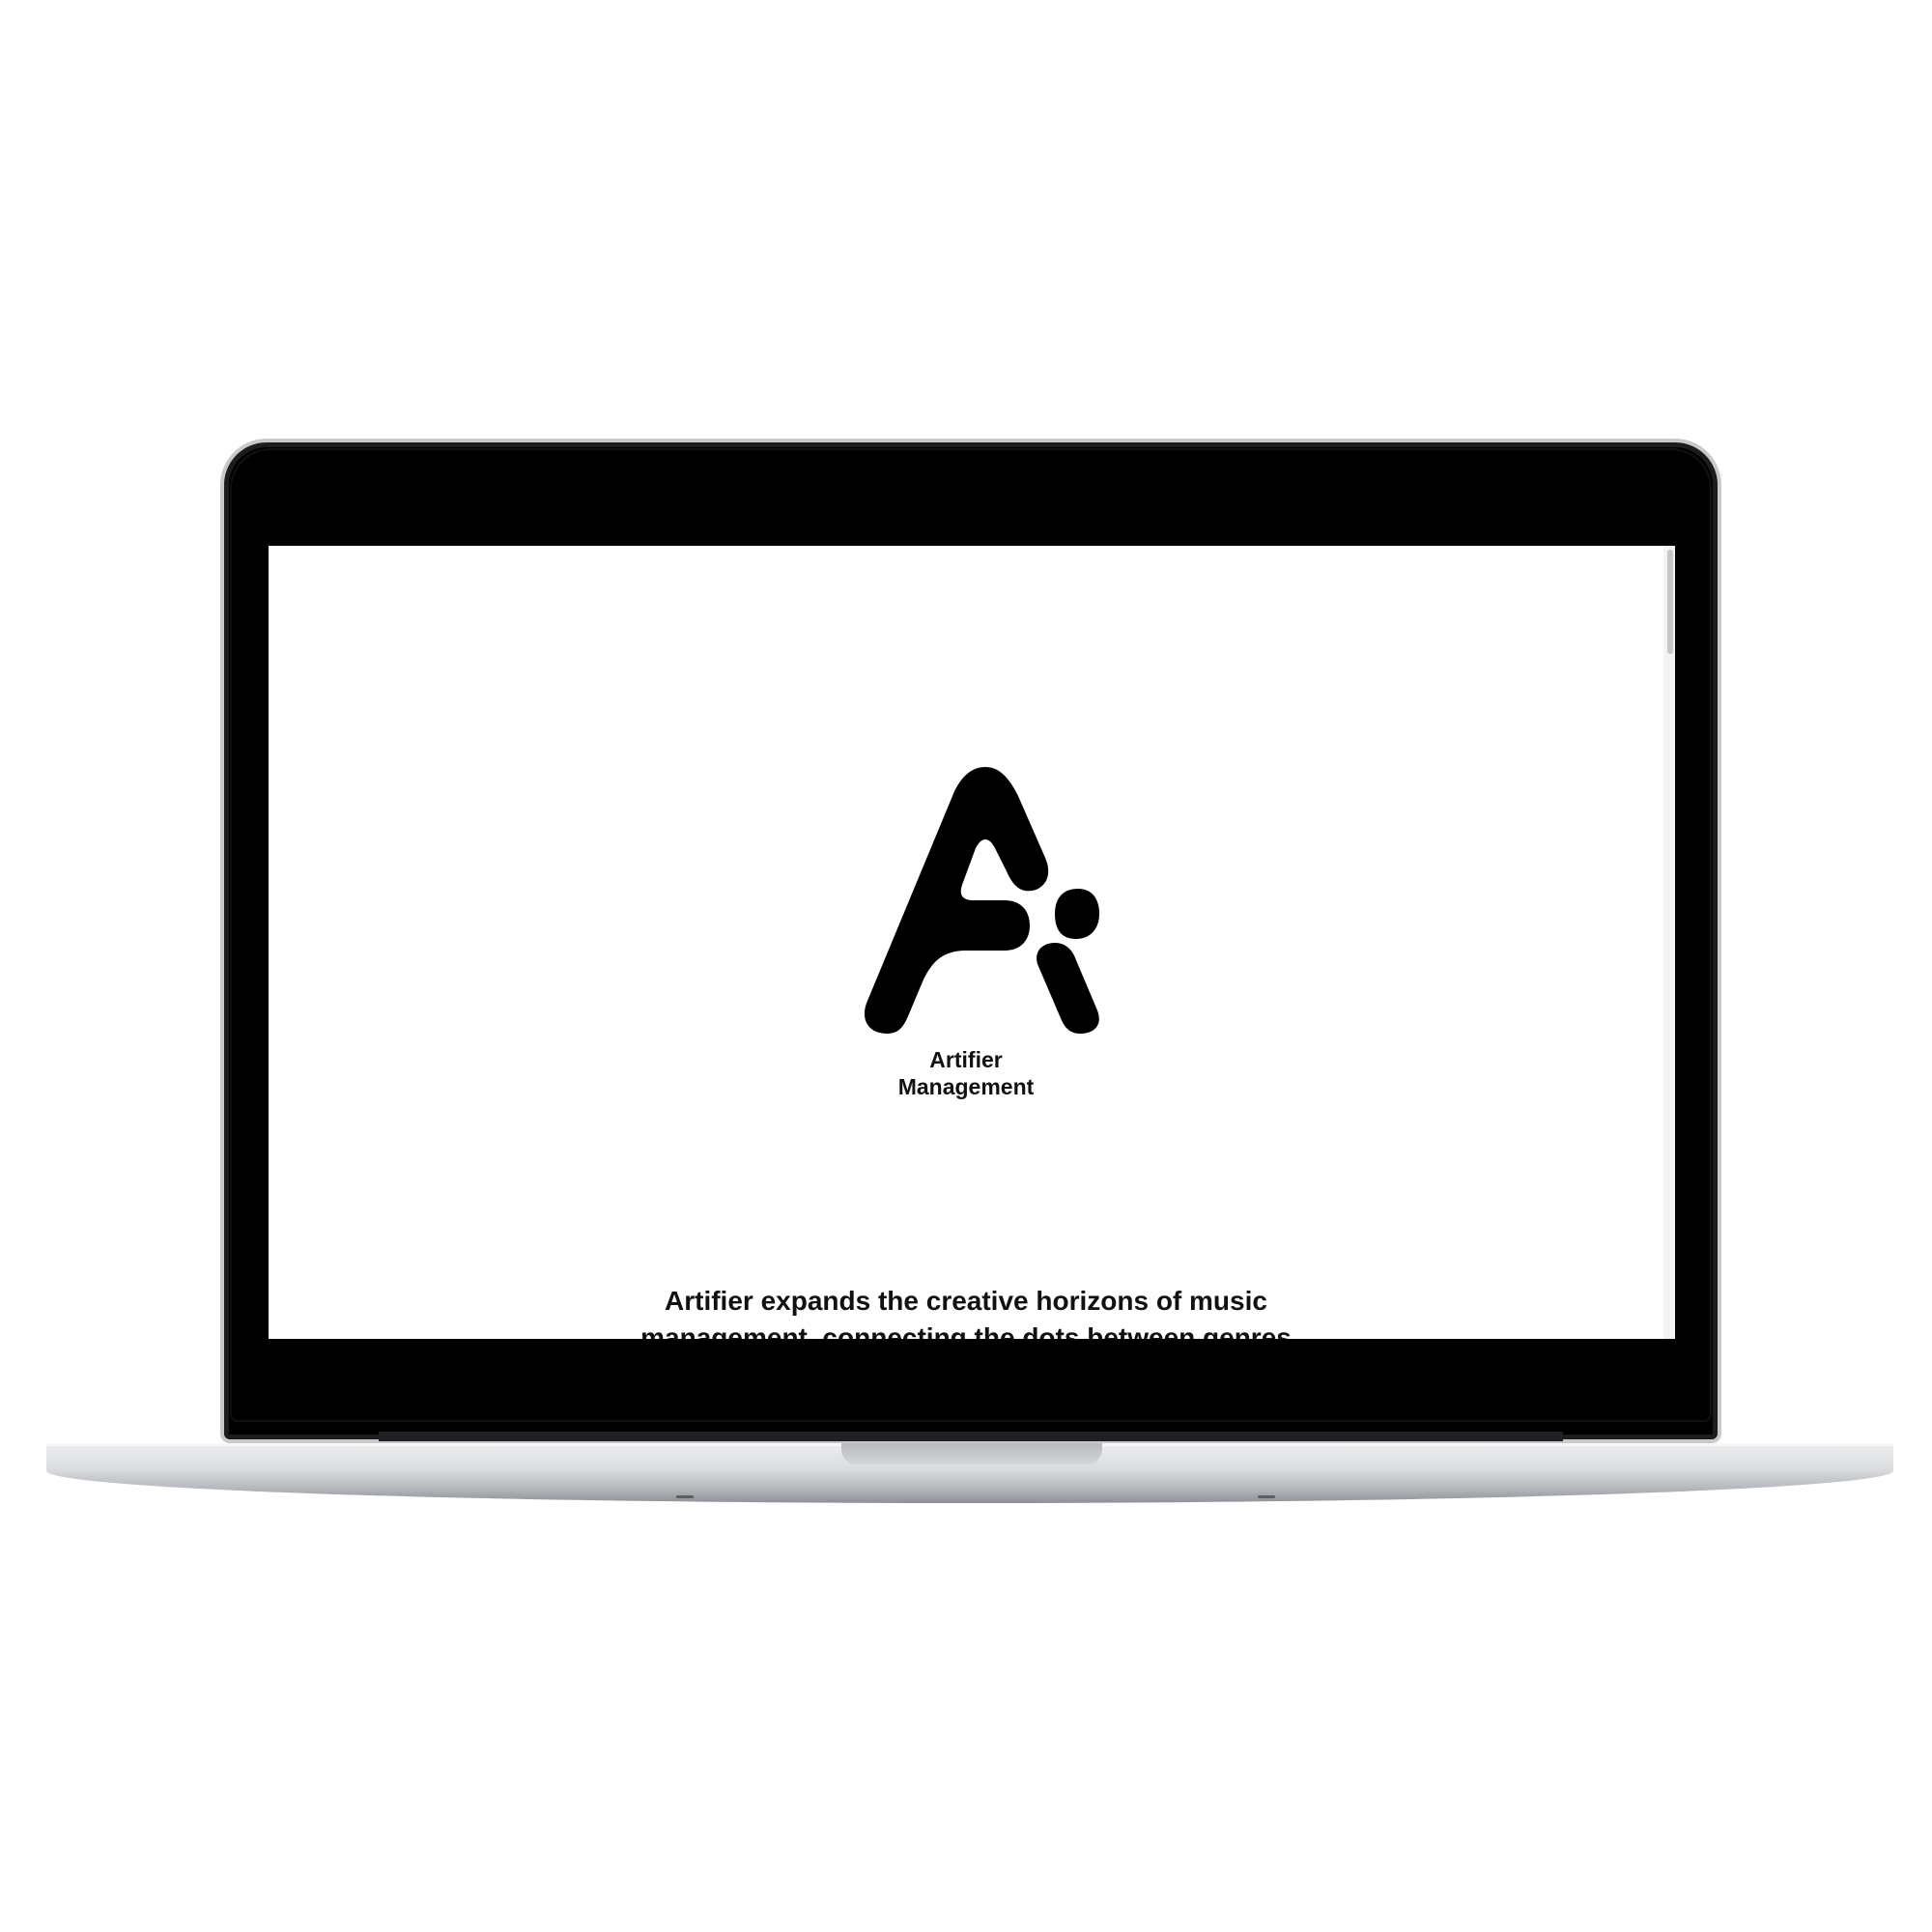 Image resolution: width=1932 pixels, height=1932 pixels. Describe the element at coordinates (981, 900) in the screenshot. I see `artifier-logo-icon` at that location.